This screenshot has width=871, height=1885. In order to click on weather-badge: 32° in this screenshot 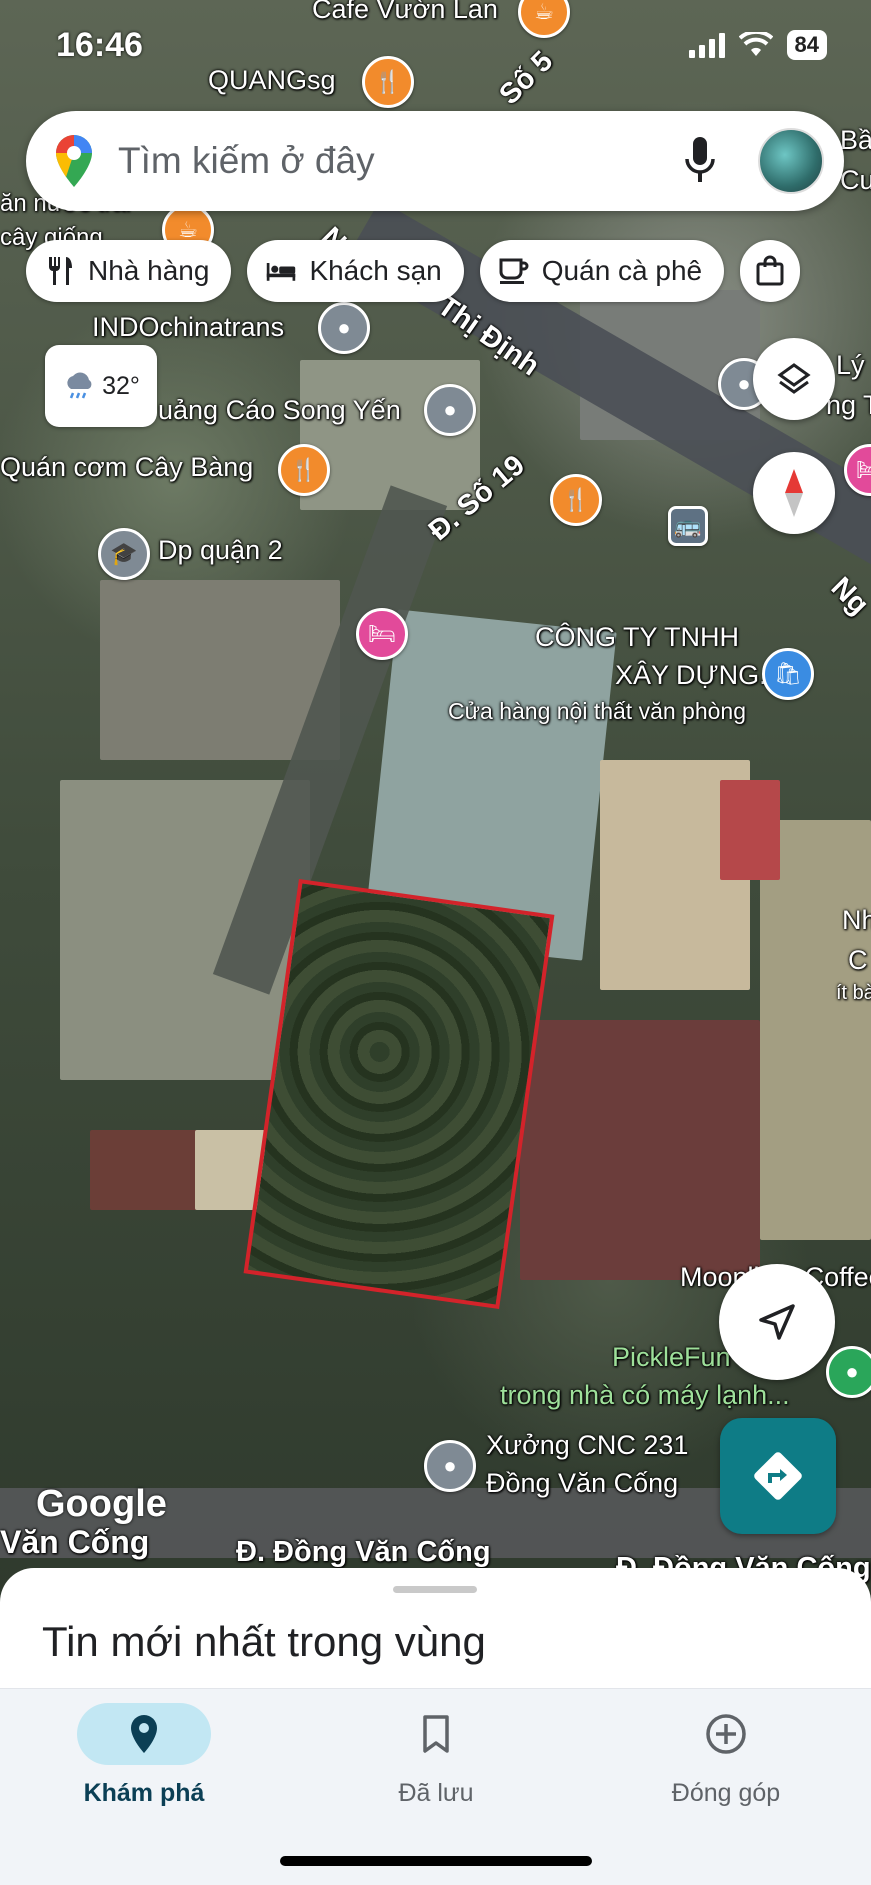, I will do `click(101, 386)`.